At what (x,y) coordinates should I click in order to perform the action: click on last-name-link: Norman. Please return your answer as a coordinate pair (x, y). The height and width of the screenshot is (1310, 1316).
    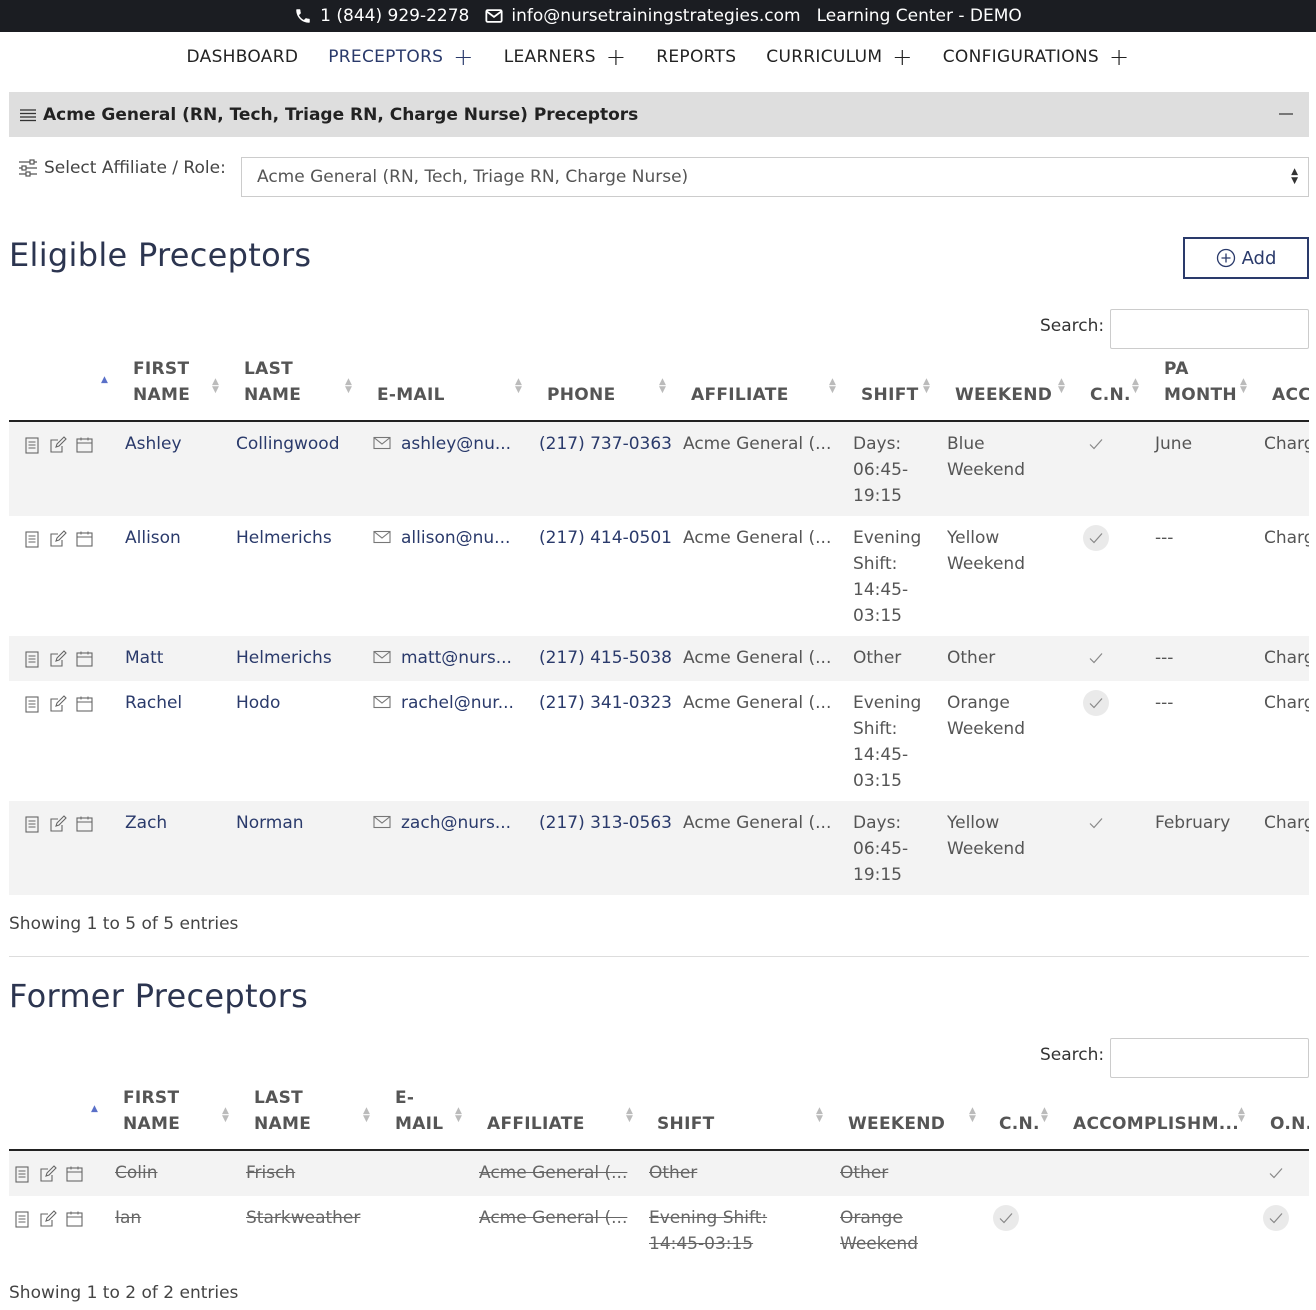
    Looking at the image, I should click on (270, 823).